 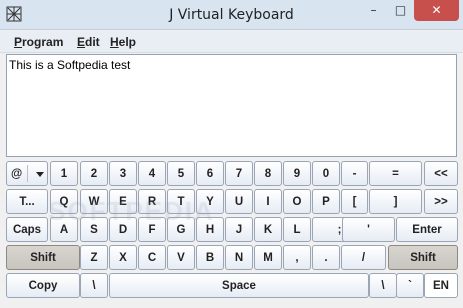 What do you see at coordinates (123, 257) in the screenshot?
I see `key-x: X` at bounding box center [123, 257].